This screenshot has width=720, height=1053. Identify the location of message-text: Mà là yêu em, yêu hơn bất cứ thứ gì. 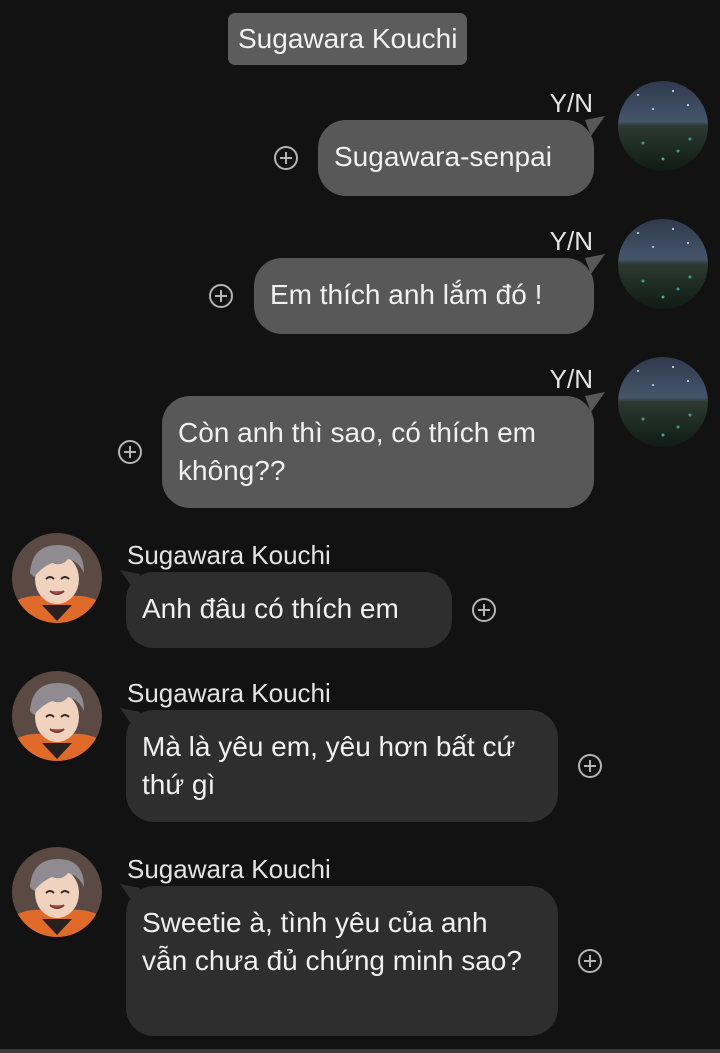
(329, 765).